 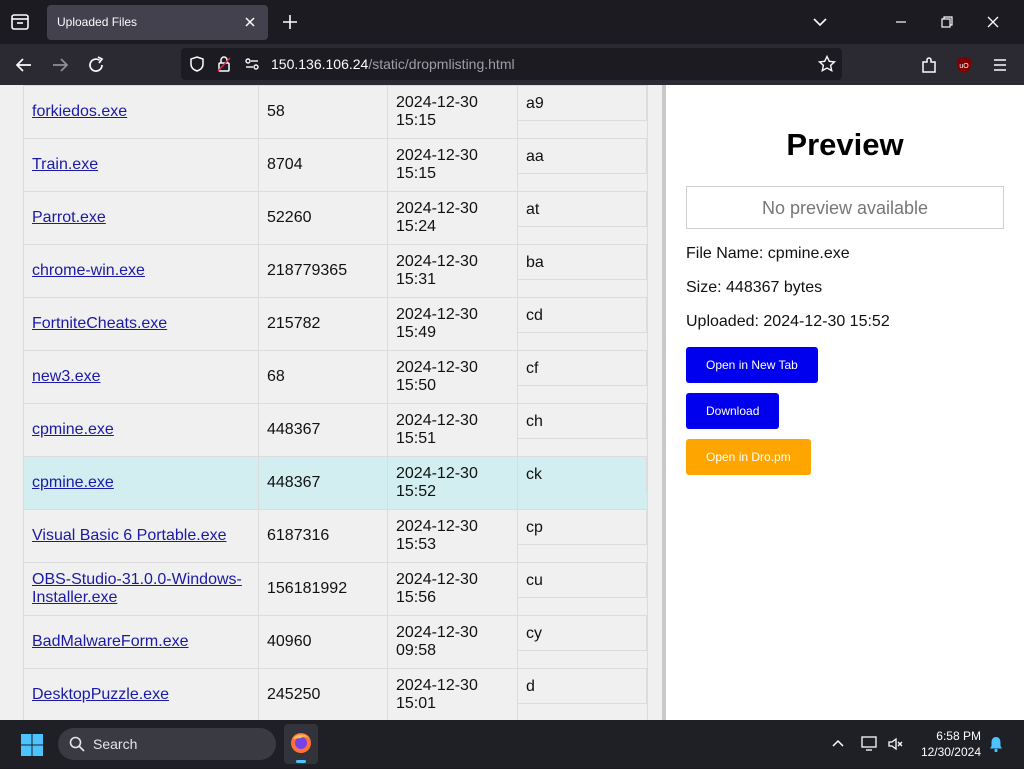 What do you see at coordinates (129, 535) in the screenshot?
I see `file-link: Visual Basic 6 Portable.exe` at bounding box center [129, 535].